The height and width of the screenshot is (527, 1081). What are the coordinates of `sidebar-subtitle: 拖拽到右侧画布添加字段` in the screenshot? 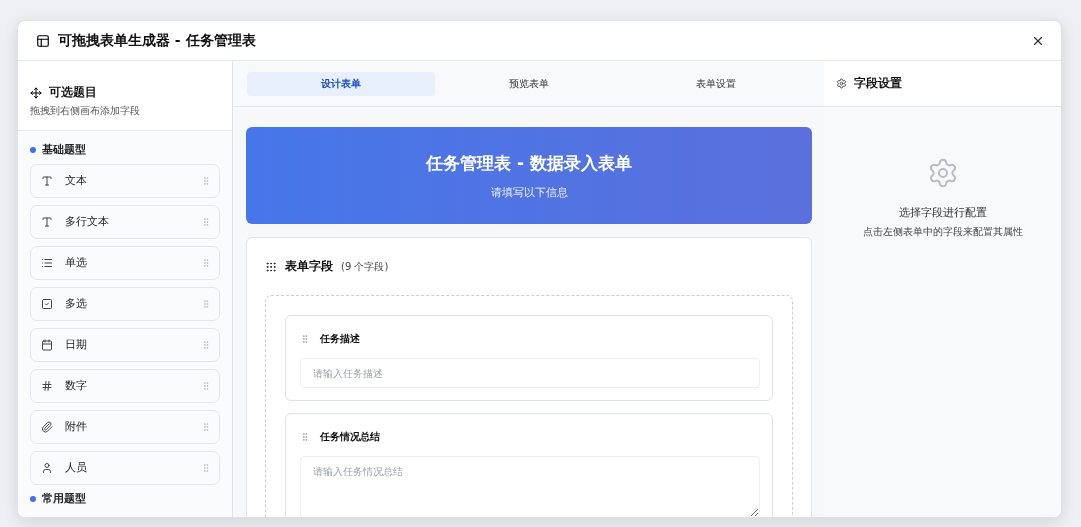 It's located at (85, 111).